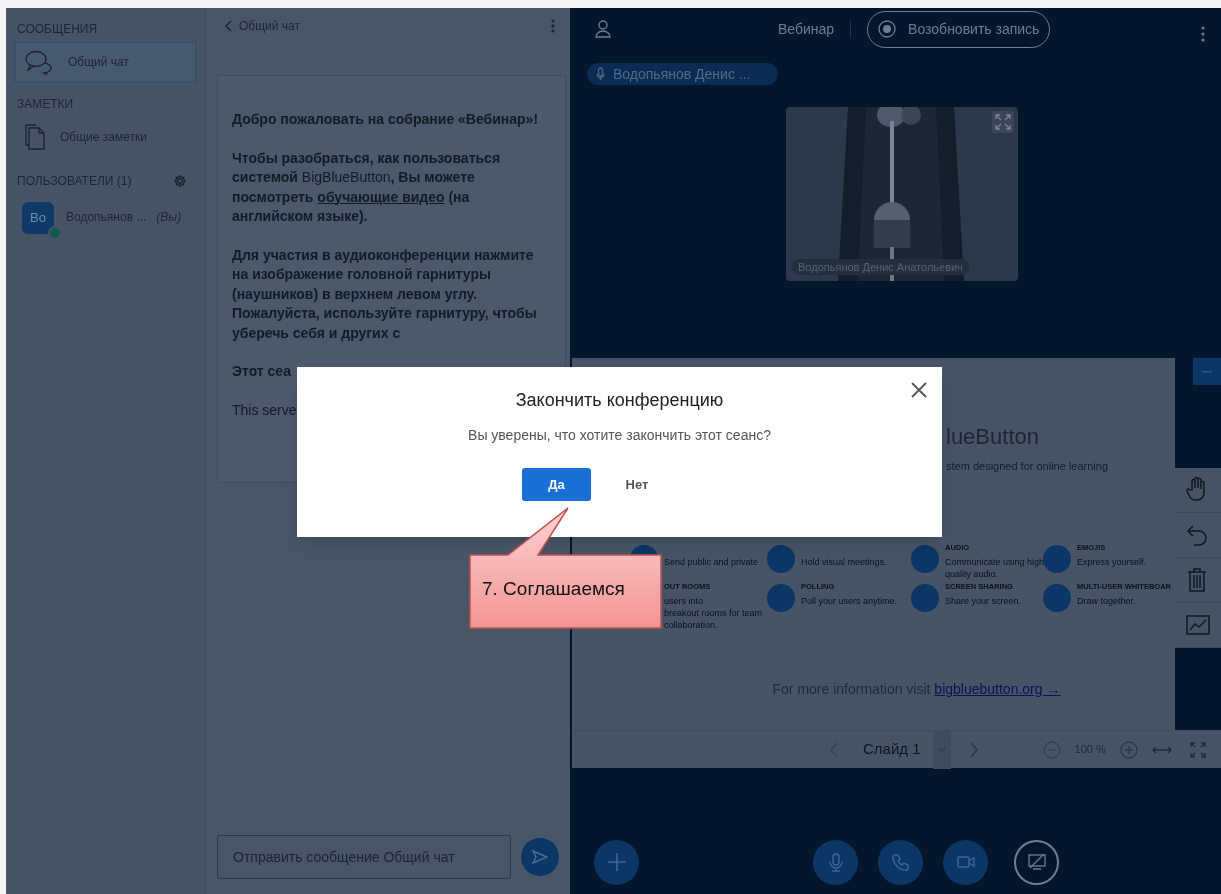 Image resolution: width=1221 pixels, height=894 pixels. I want to click on user-icon, so click(603, 29).